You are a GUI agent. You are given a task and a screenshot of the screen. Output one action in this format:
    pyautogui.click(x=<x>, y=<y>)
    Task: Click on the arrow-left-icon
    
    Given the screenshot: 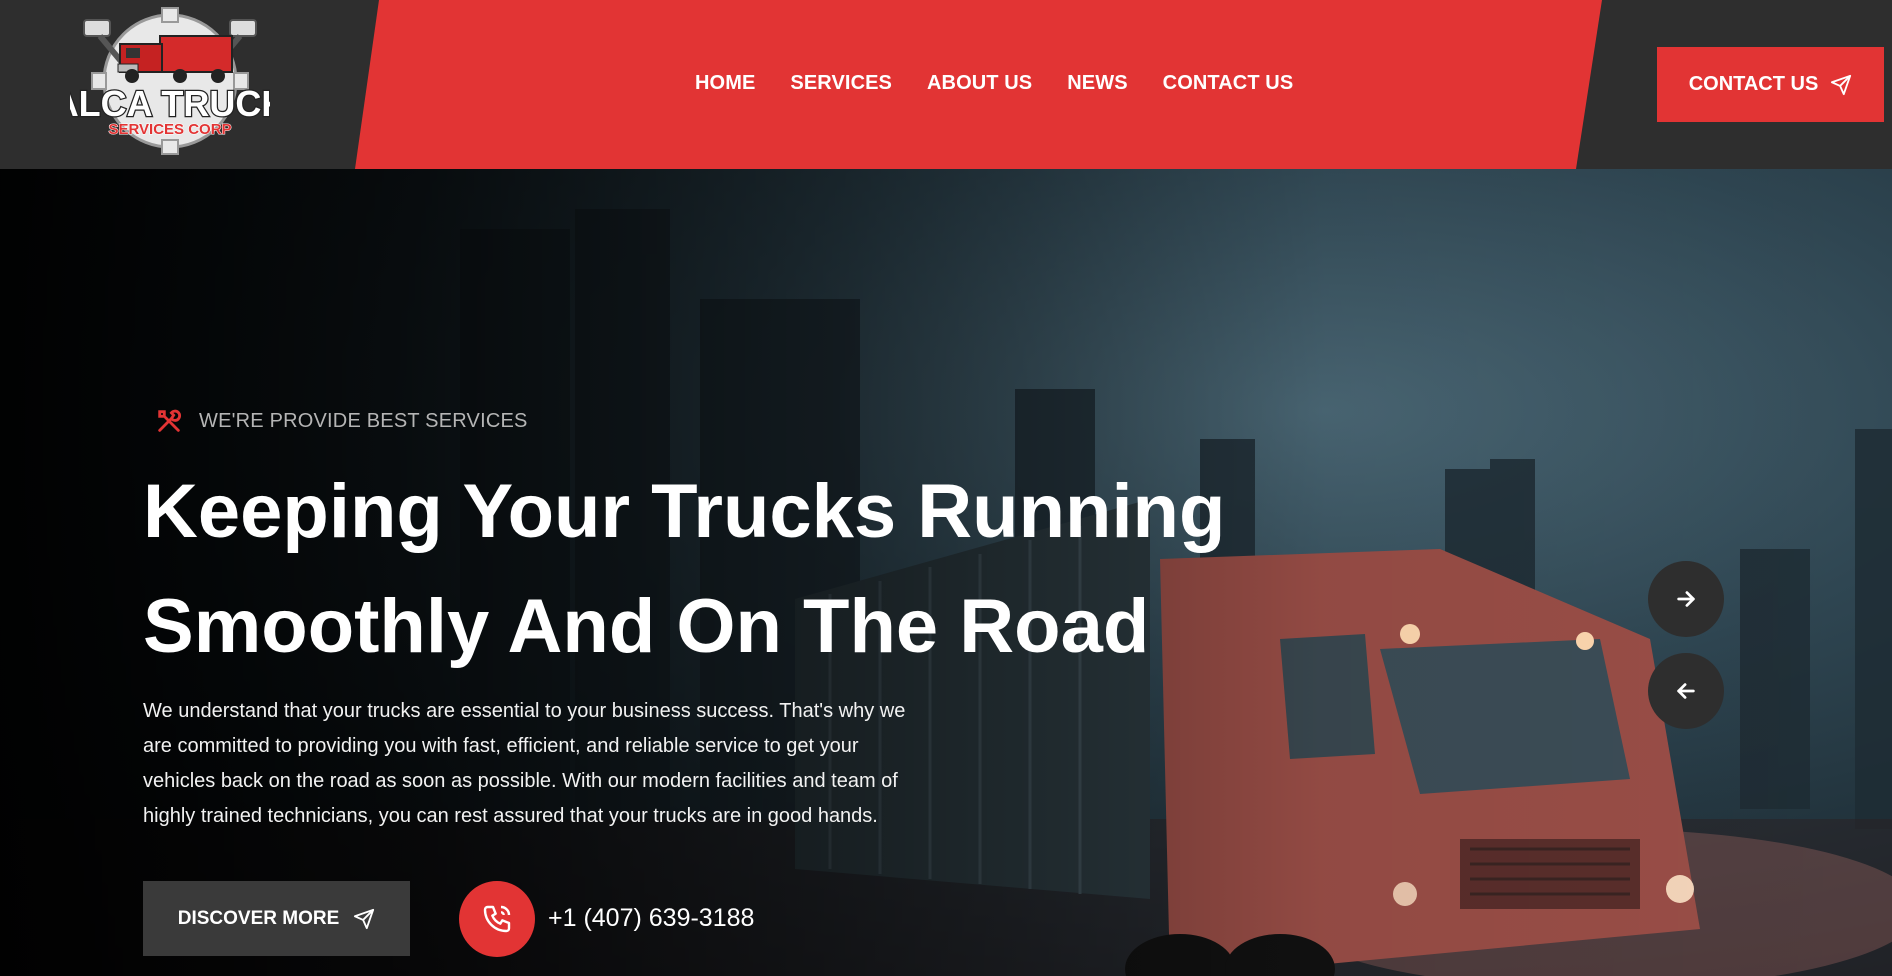 What is the action you would take?
    pyautogui.click(x=1686, y=691)
    